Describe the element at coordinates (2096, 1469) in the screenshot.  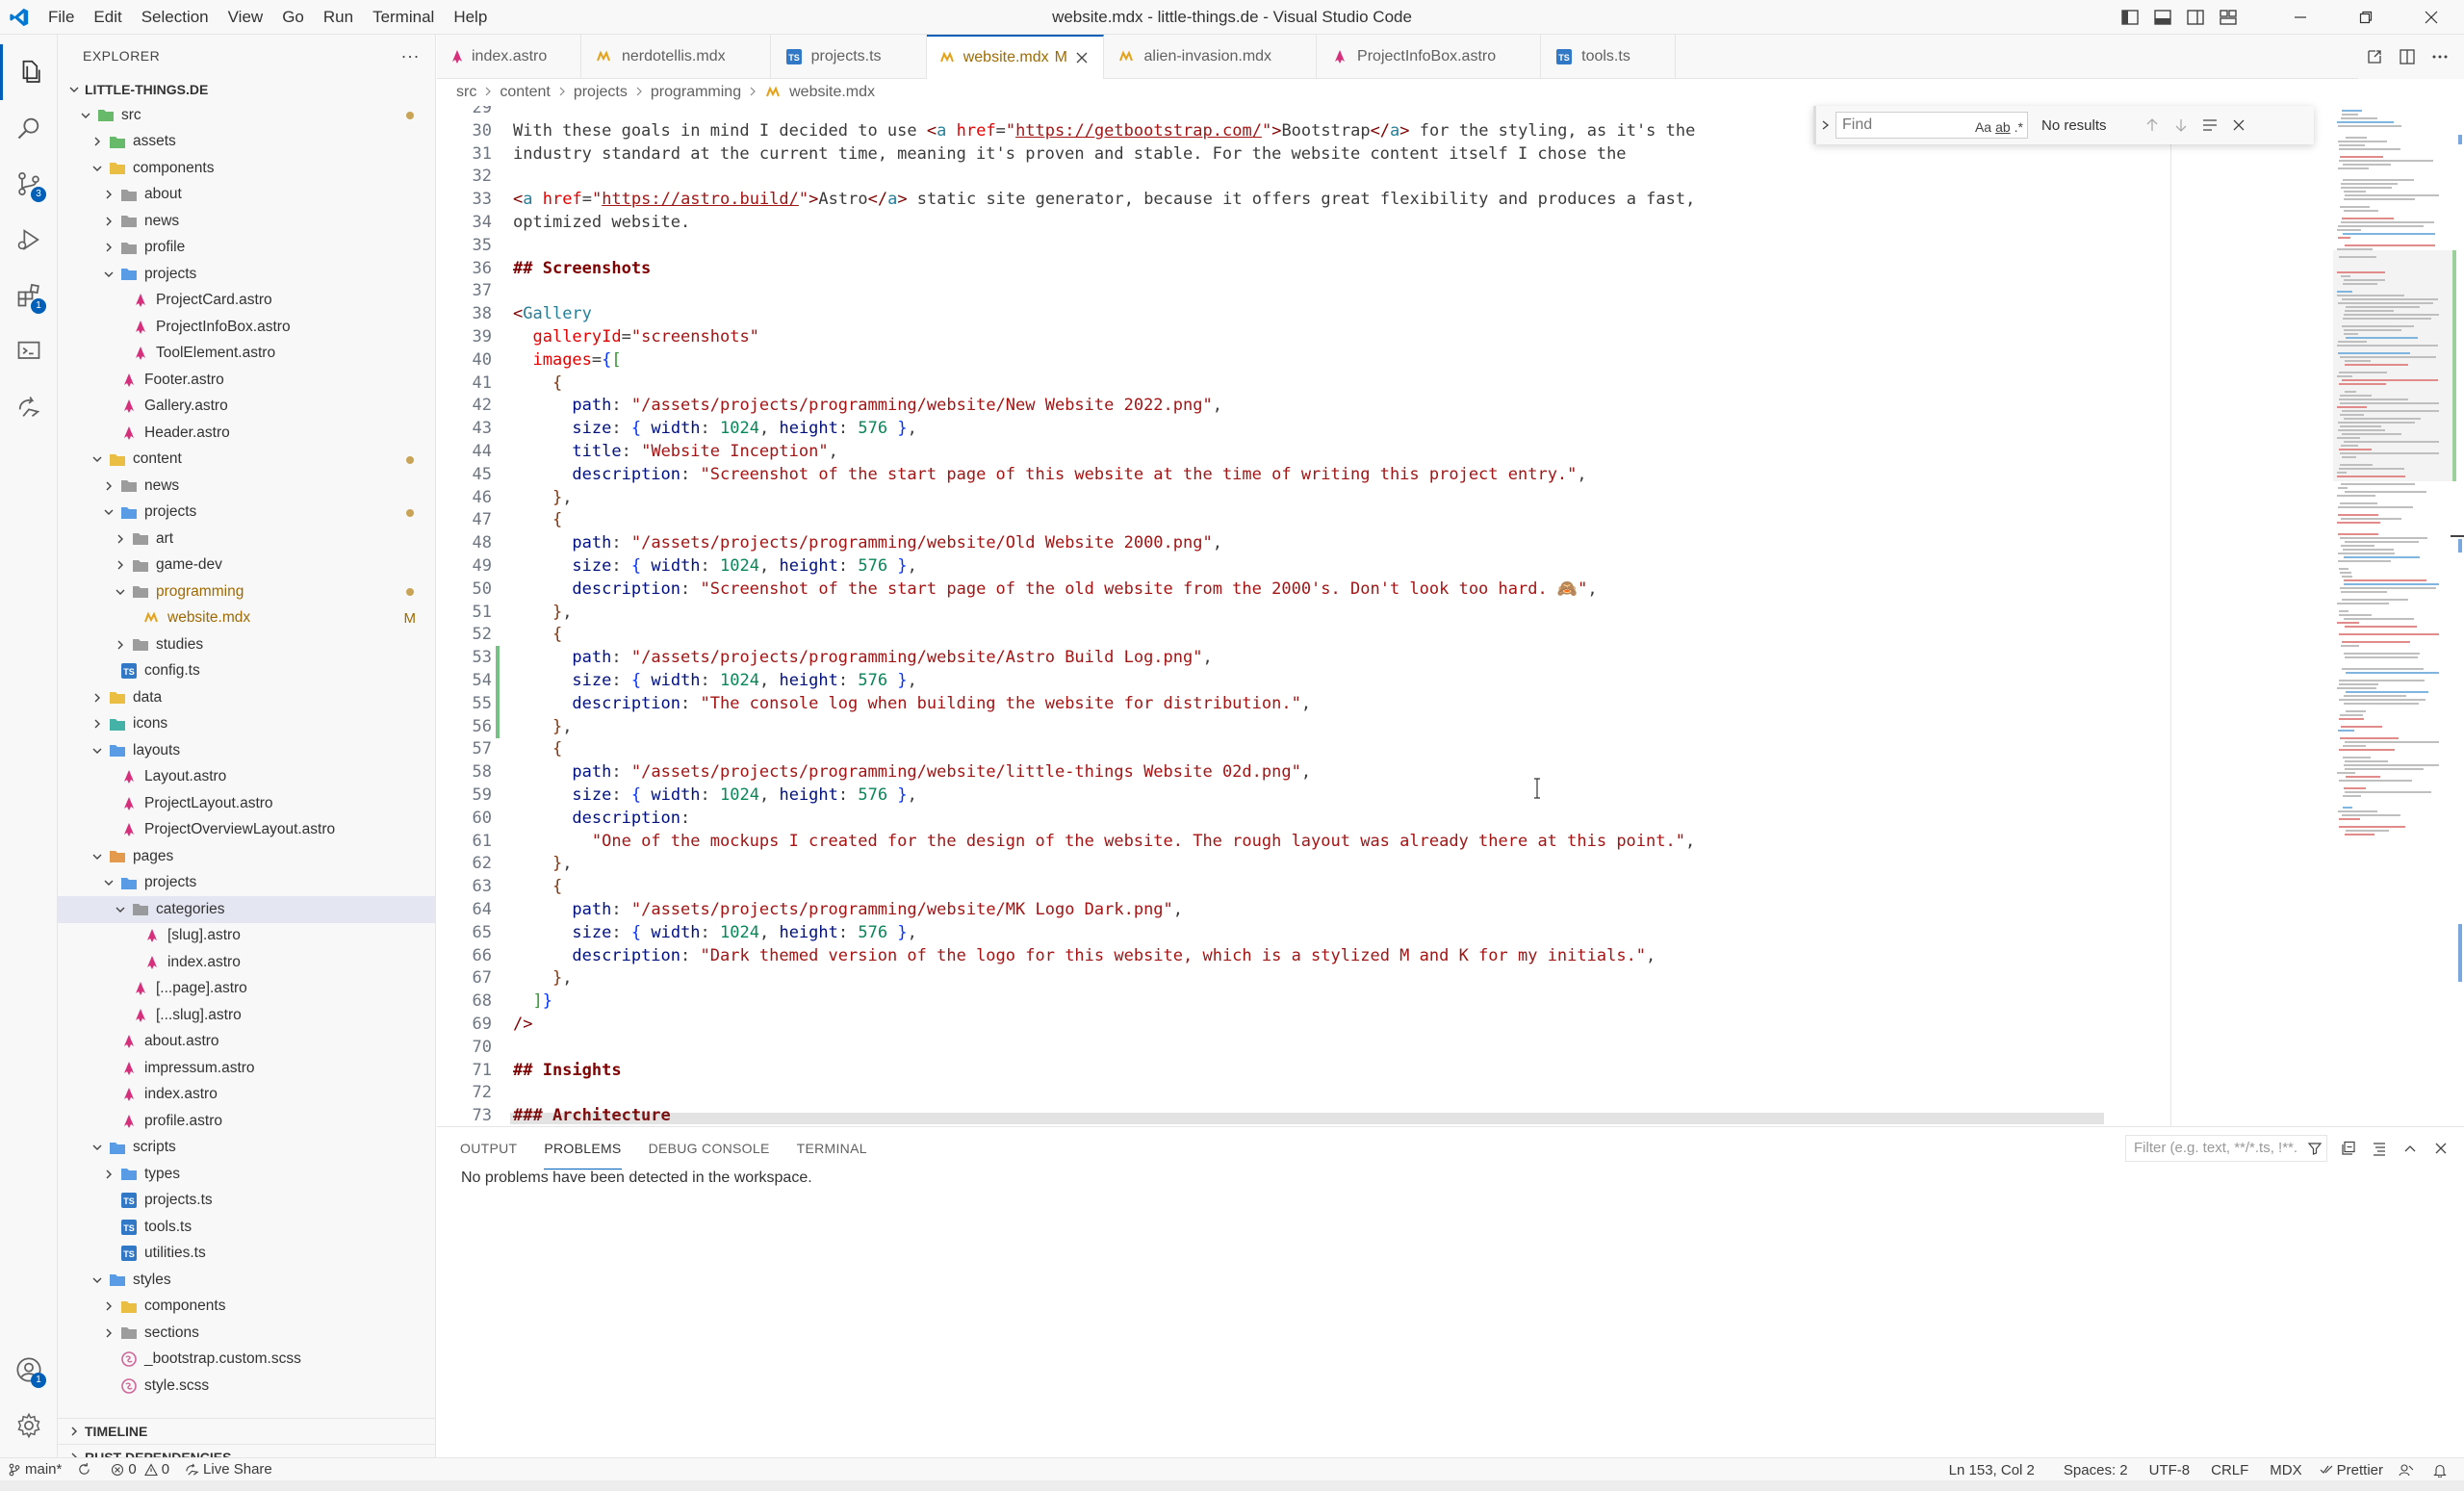
I see `indentation: Spaces: 2` at that location.